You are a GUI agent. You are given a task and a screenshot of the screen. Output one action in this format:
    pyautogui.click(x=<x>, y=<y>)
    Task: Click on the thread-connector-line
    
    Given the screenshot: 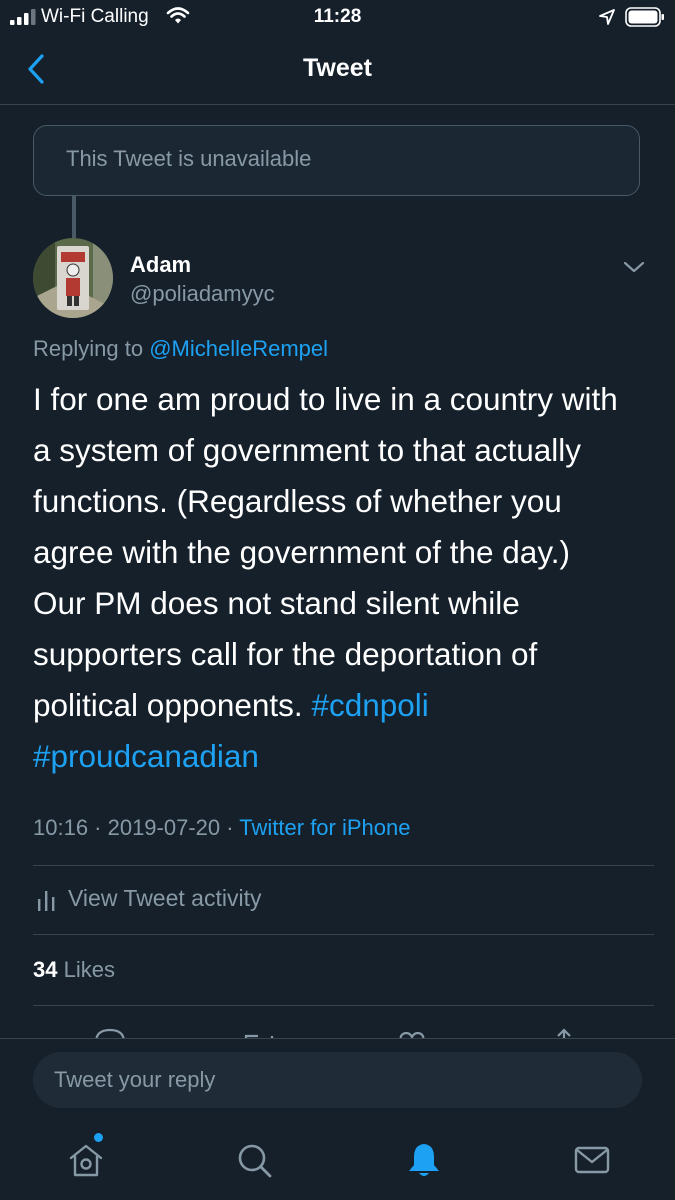 What is the action you would take?
    pyautogui.click(x=74, y=217)
    